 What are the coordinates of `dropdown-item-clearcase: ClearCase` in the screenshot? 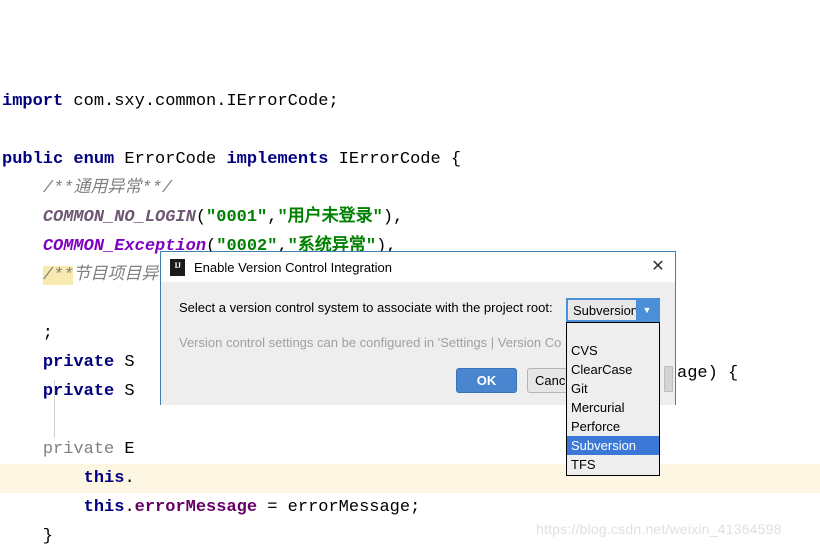 It's located at (613, 369).